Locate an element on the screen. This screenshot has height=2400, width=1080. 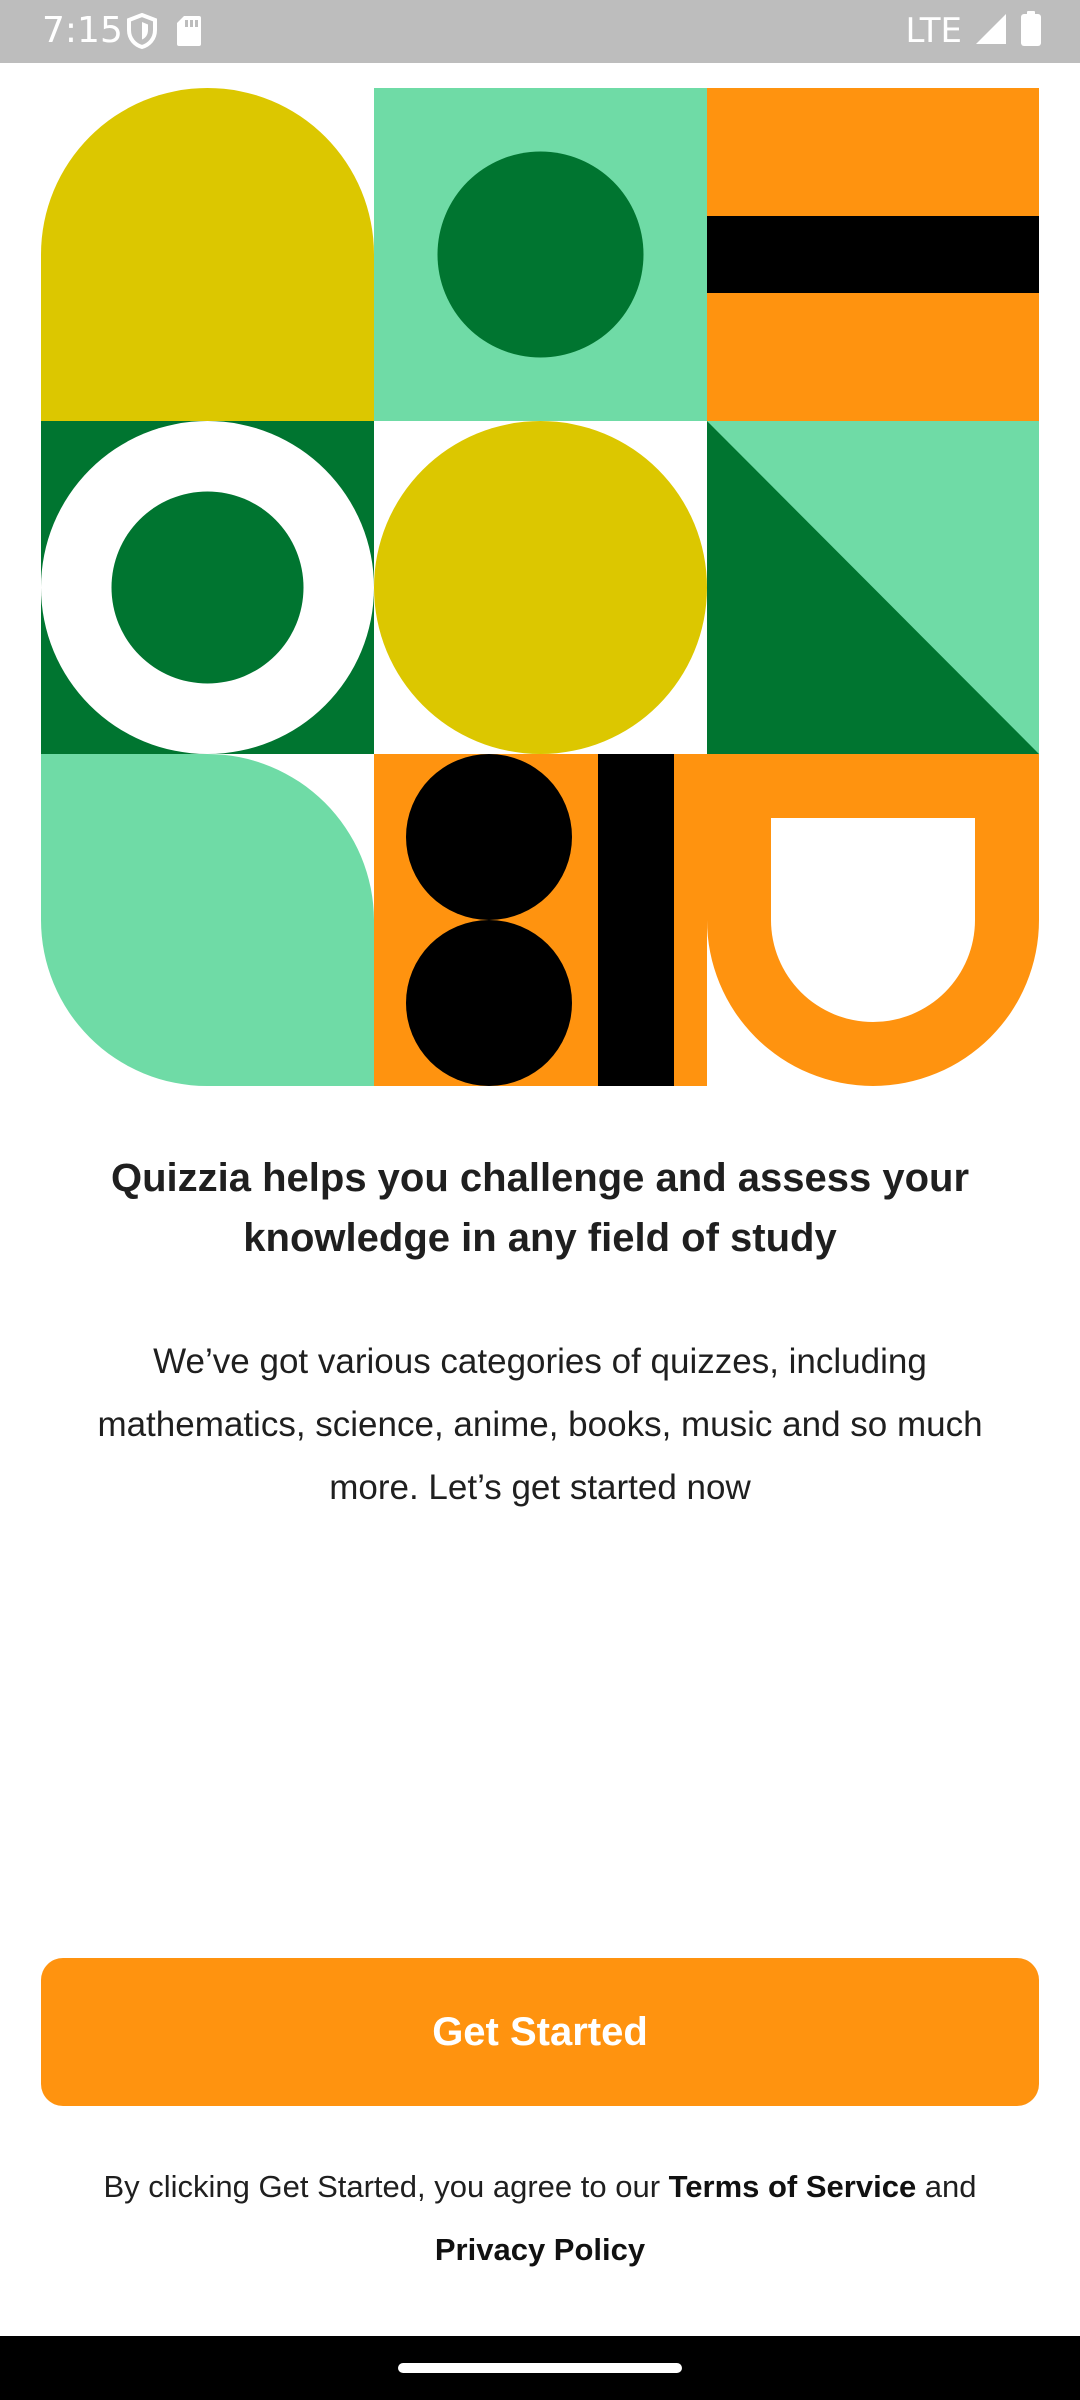
navigation-bar is located at coordinates (540, 2368).